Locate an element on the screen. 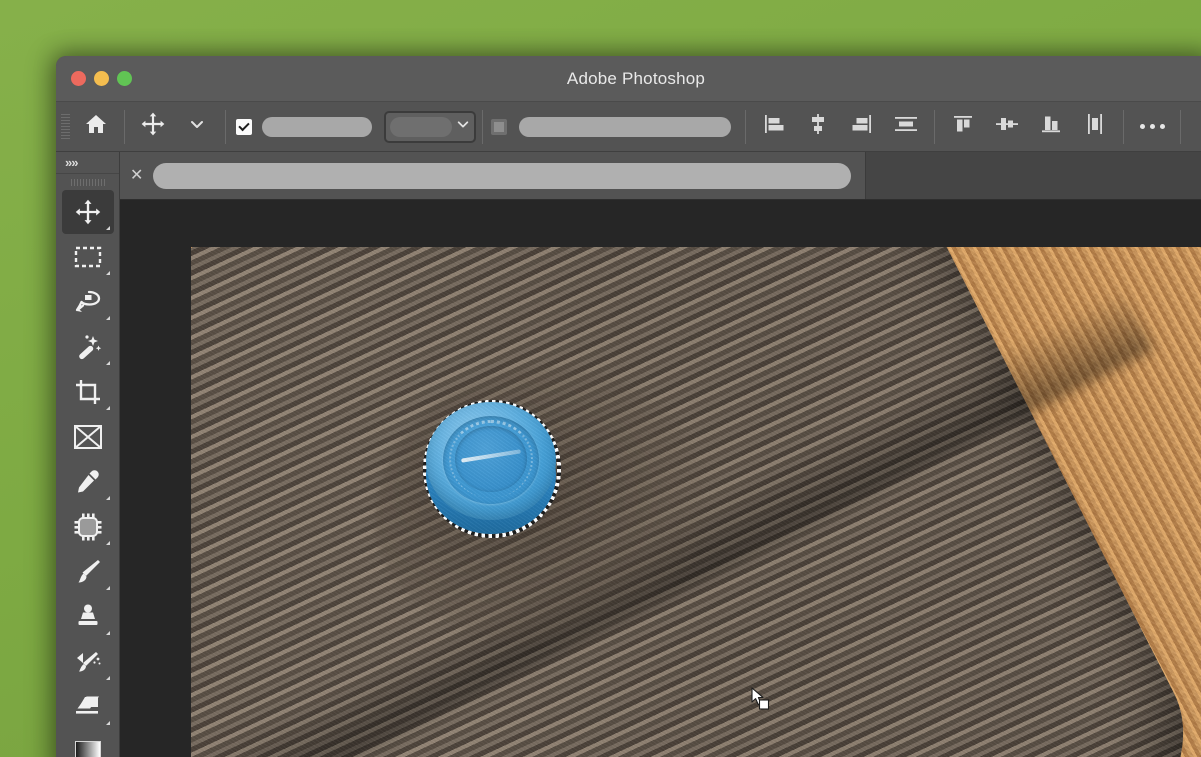 The height and width of the screenshot is (757, 1201). options-bar is located at coordinates (628, 127).